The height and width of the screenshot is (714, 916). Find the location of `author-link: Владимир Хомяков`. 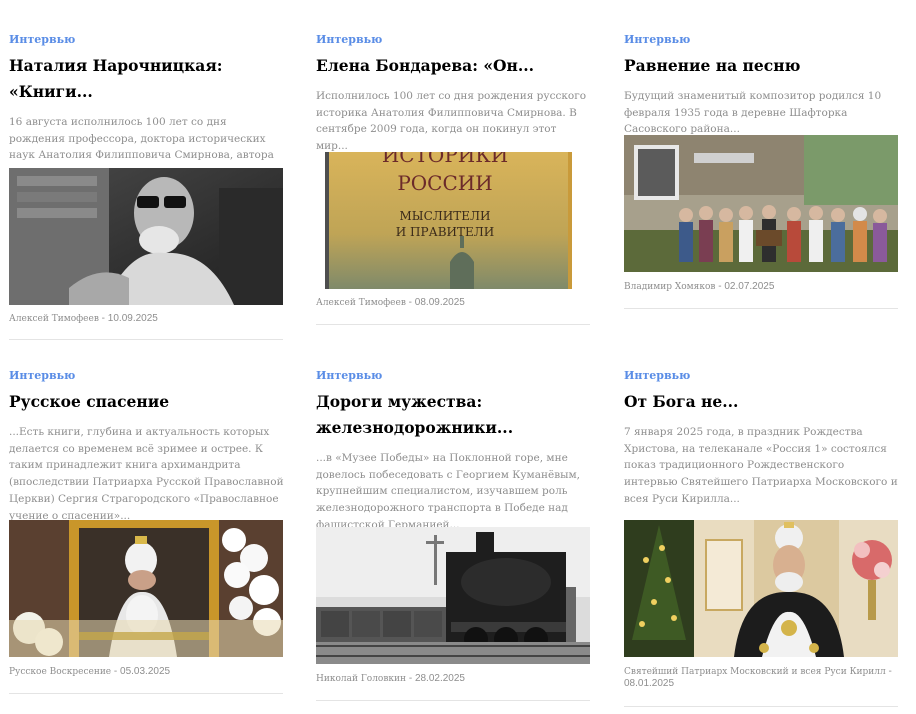

author-link: Владимир Хомяков is located at coordinates (669, 287).